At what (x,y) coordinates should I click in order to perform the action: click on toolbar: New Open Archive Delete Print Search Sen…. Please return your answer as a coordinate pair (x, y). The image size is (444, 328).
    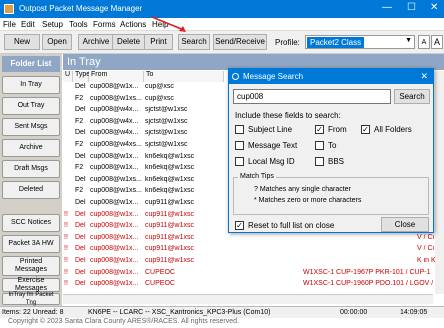
    Looking at the image, I should click on (222, 42).